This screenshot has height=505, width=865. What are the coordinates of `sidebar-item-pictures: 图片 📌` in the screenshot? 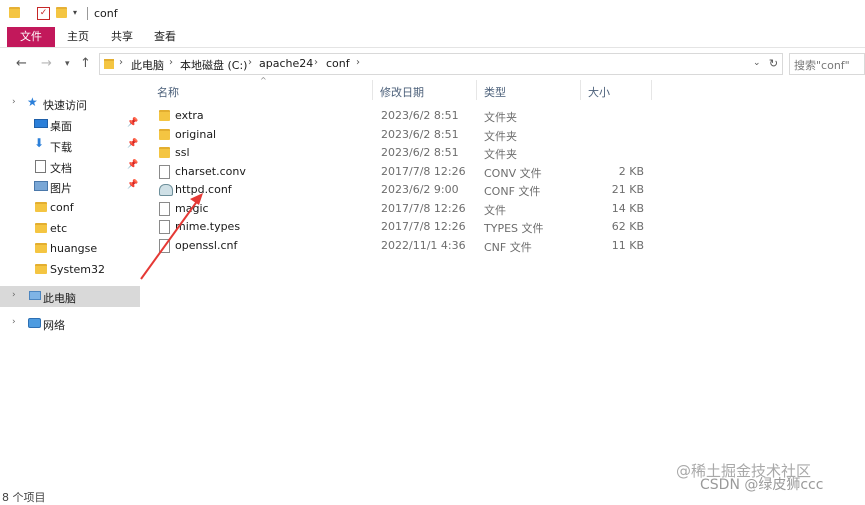 It's located at (70, 186).